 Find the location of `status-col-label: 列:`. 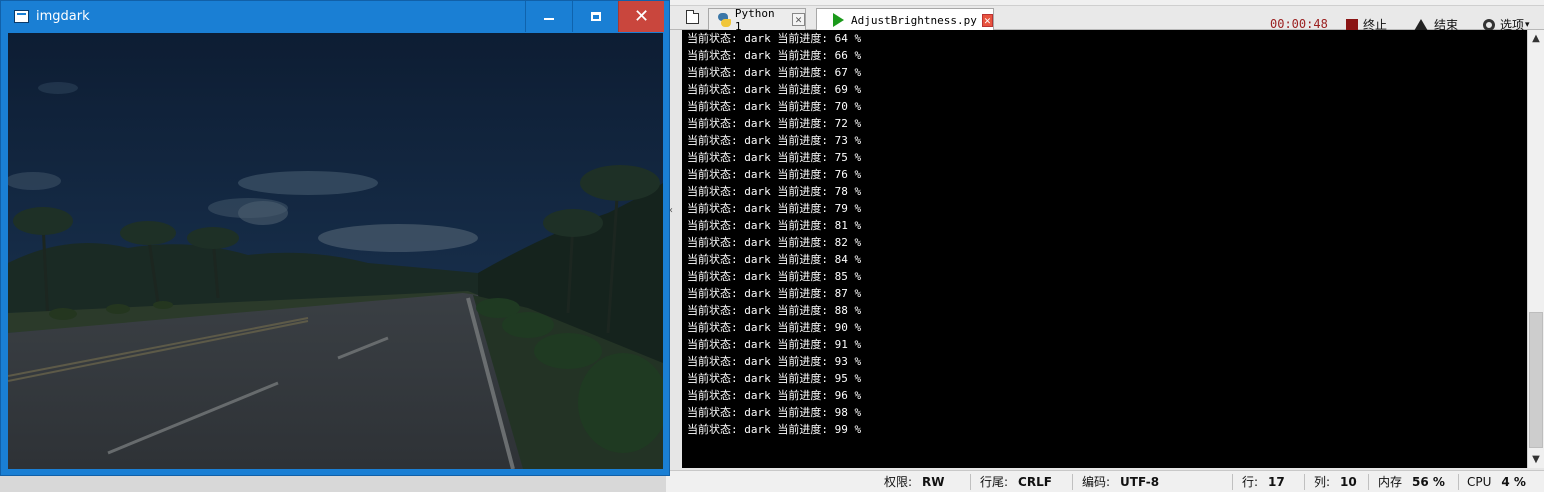

status-col-label: 列: is located at coordinates (1322, 482).